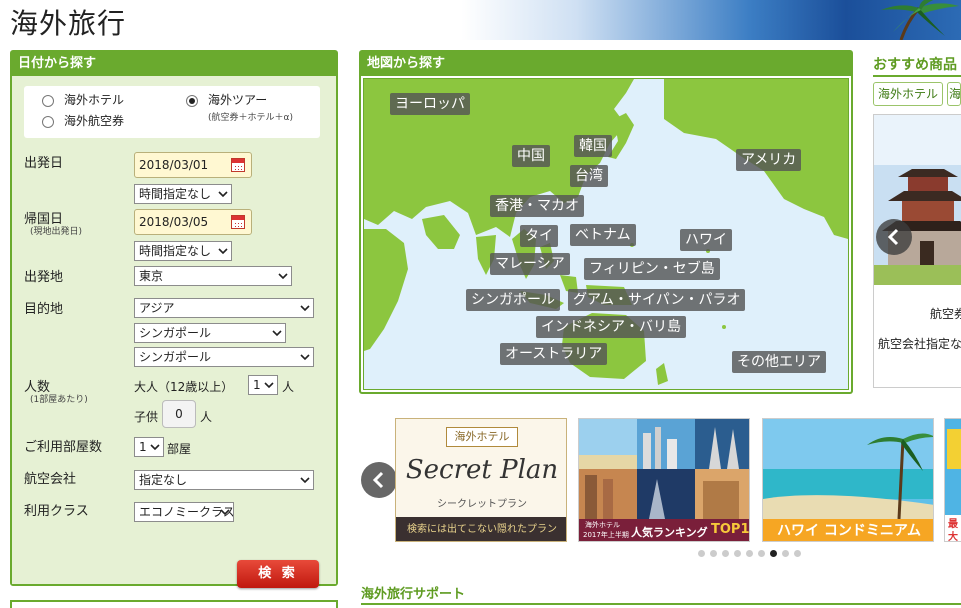 The width and height of the screenshot is (961, 608). I want to click on region-korea: 韓国, so click(593, 146).